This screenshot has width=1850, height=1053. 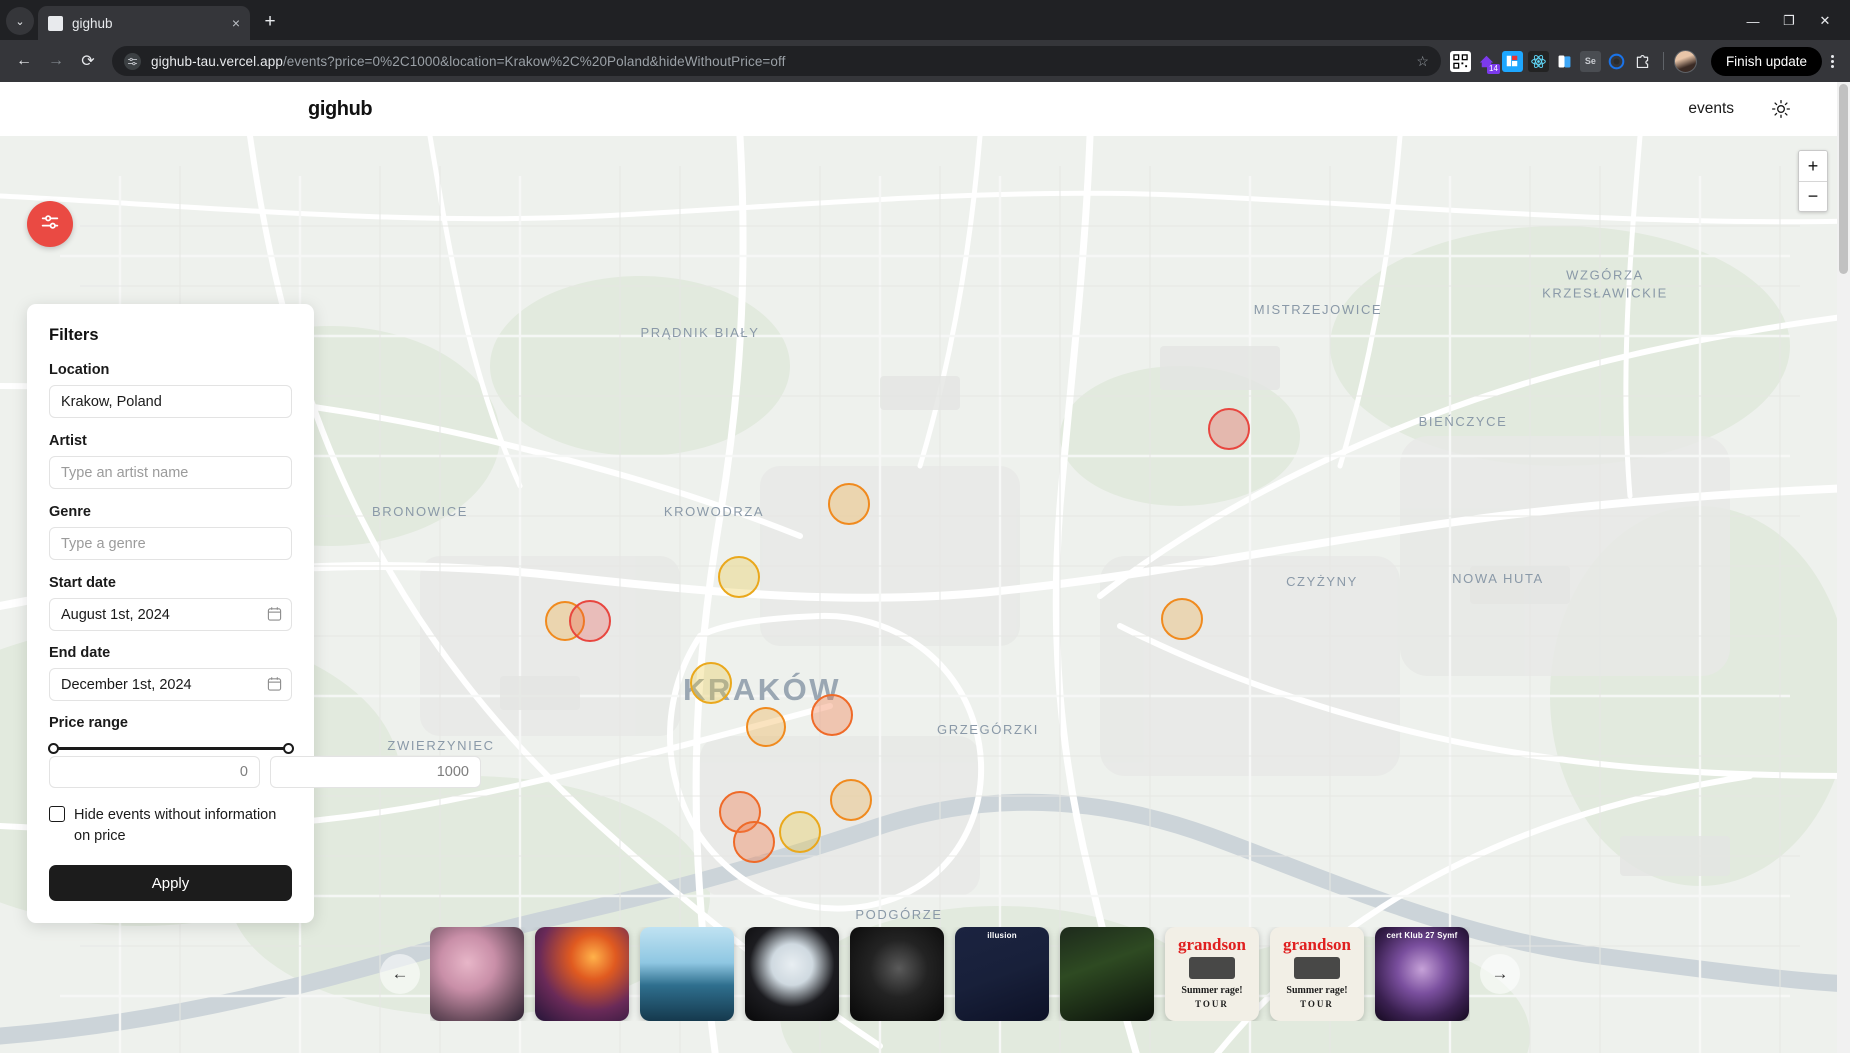 I want to click on site-header: gighub events, so click(x=925, y=109).